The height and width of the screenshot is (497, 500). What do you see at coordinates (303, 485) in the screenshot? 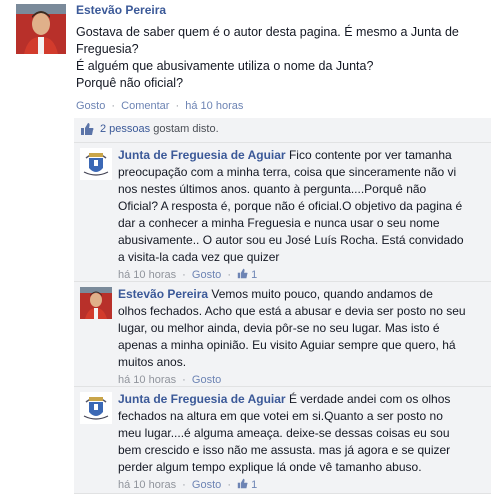
I see `comment-meta: há 10 horas · Gosto · 1` at bounding box center [303, 485].